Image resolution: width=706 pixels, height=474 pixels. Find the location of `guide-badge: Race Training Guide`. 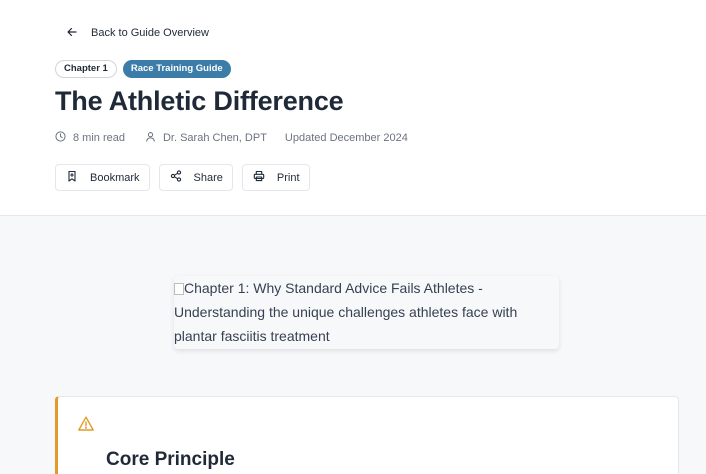

guide-badge: Race Training Guide is located at coordinates (176, 69).